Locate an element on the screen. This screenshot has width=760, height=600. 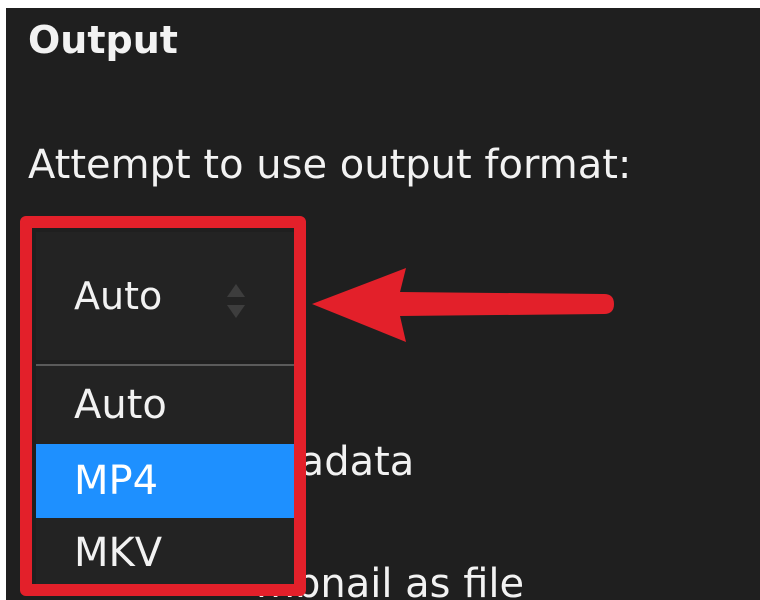
output-format-dropdown-list: Auto MP4 MKV is located at coordinates (169, 476).